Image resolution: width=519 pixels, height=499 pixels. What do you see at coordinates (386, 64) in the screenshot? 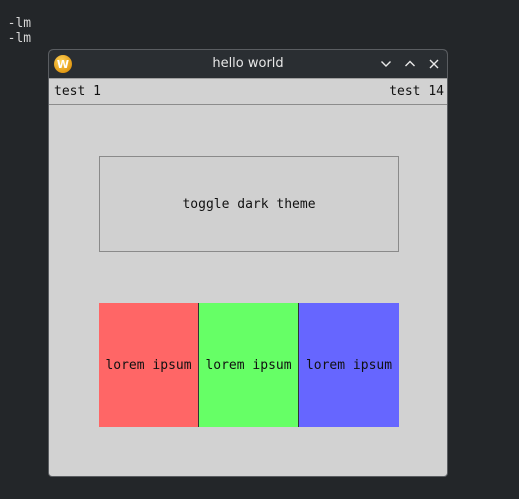
I see `minimize-icon` at bounding box center [386, 64].